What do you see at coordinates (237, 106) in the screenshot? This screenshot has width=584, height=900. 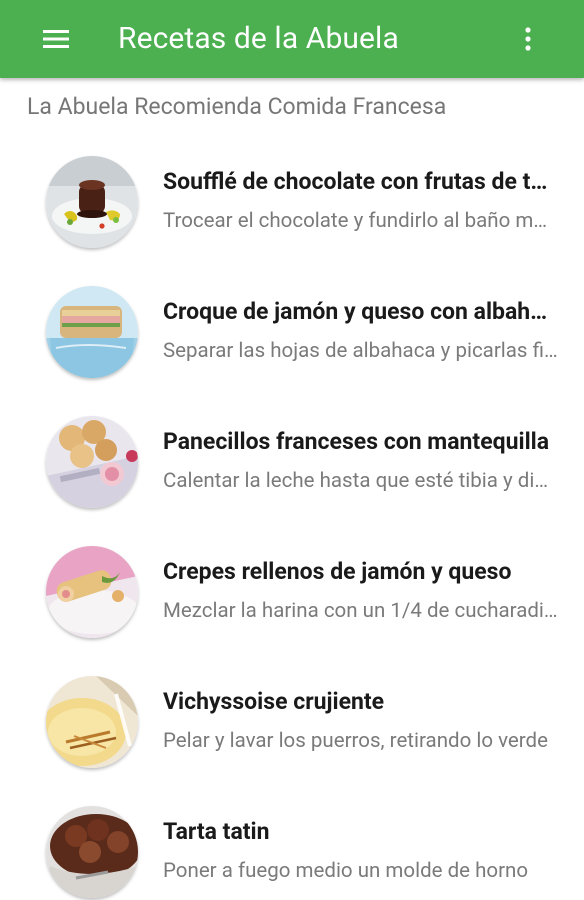 I see `section-header: La Abuela Recomienda Comida Francesa` at bounding box center [237, 106].